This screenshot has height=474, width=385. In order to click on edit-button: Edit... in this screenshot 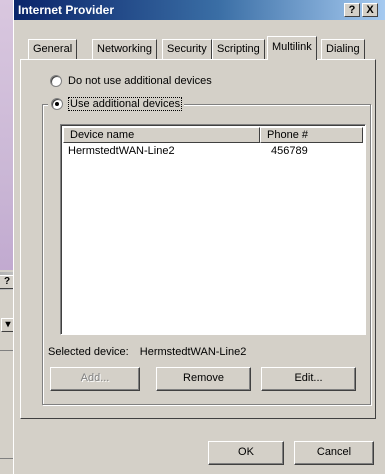, I will do `click(308, 379)`.